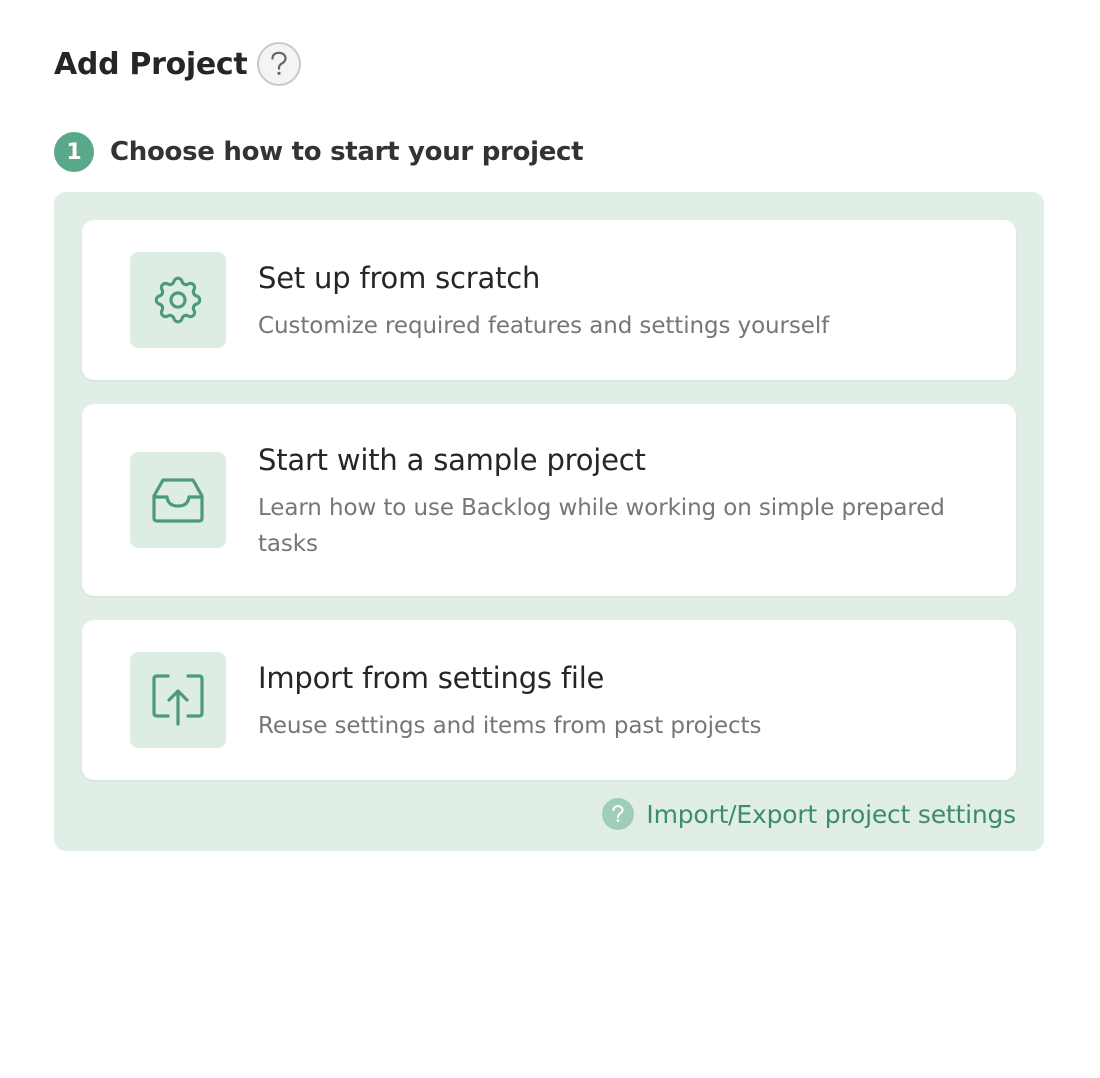  I want to click on gear-icon, so click(178, 300).